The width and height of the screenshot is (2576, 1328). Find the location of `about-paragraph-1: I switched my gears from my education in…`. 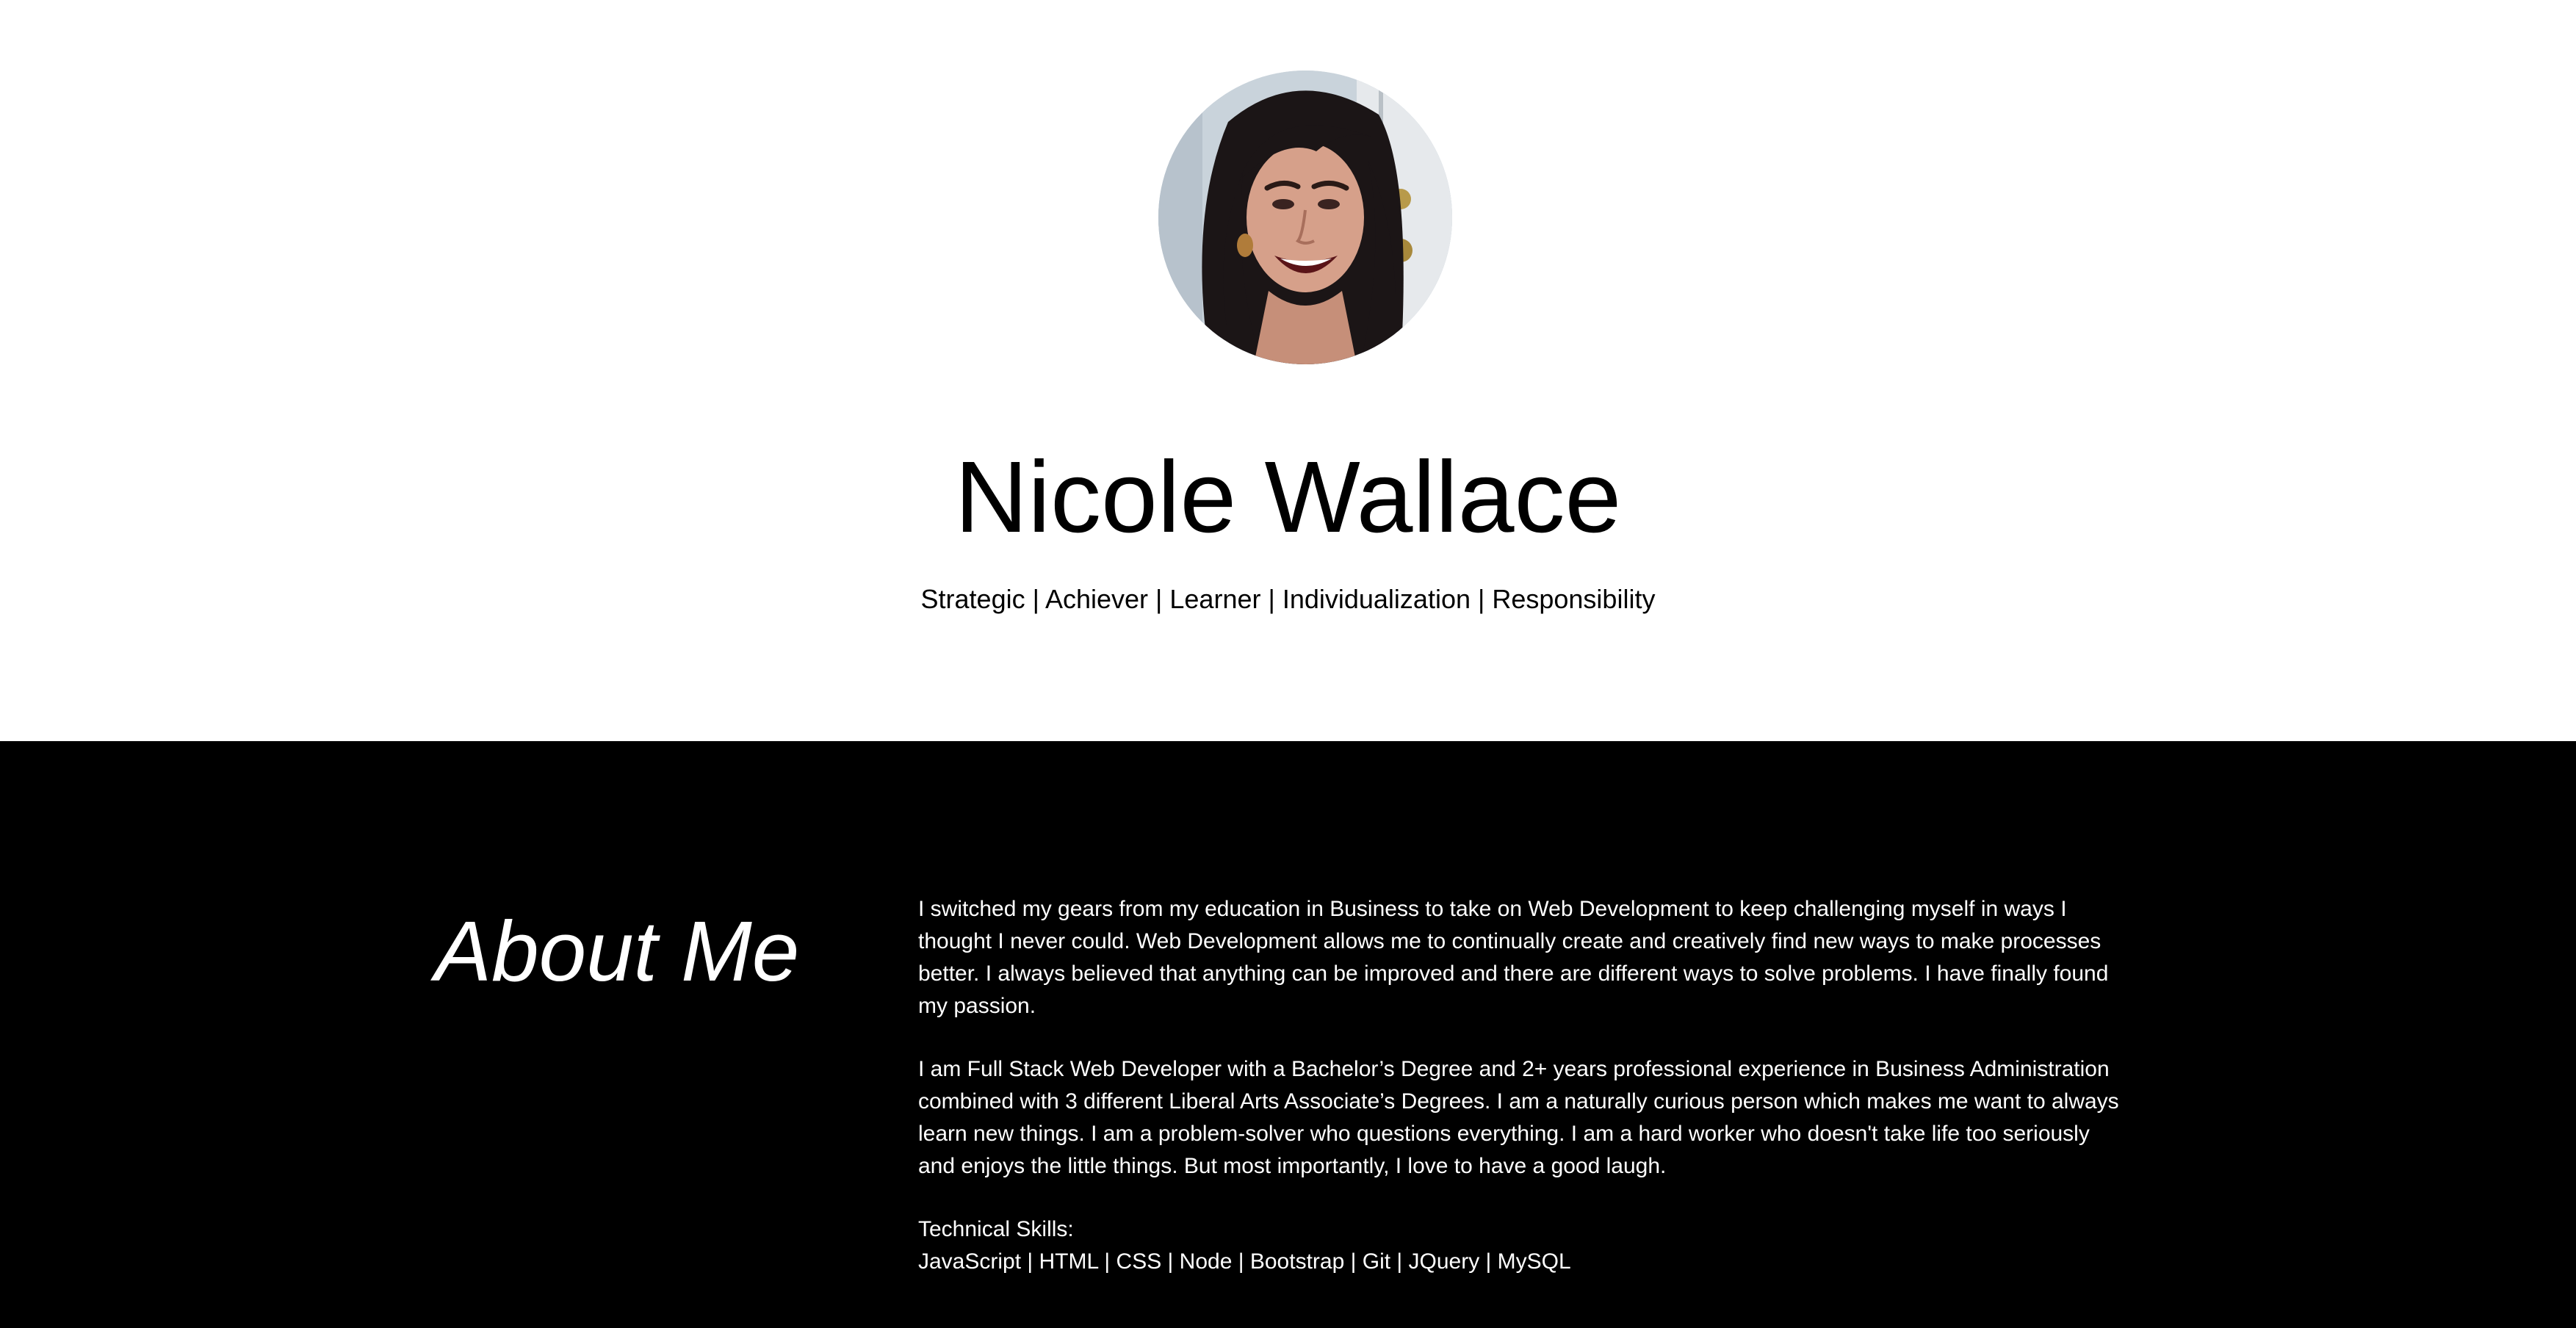

about-paragraph-1: I switched my gears from my education in… is located at coordinates (1513, 958).